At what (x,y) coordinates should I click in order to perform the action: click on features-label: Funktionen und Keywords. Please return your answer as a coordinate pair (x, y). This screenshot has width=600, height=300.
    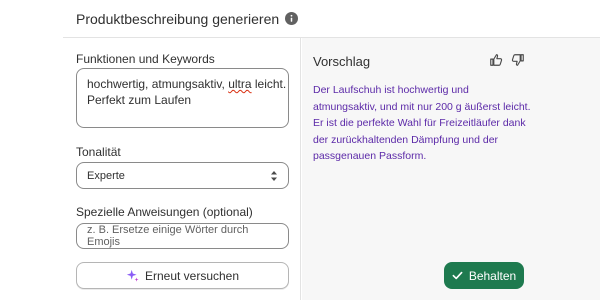
    Looking at the image, I should click on (145, 59).